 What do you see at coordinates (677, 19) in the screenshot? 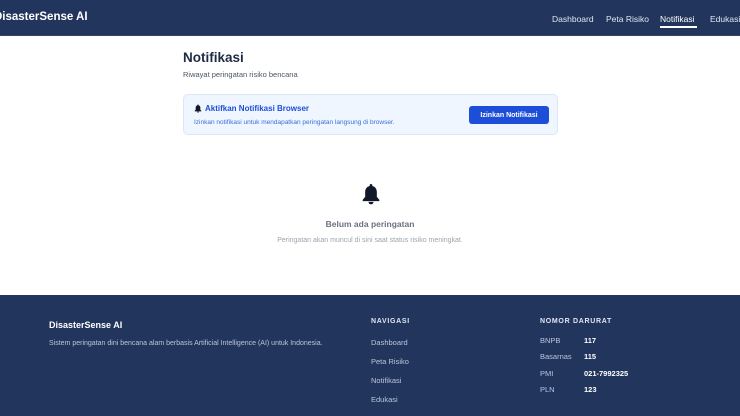
I see `nav-link-notifikasi: Notifikasi` at bounding box center [677, 19].